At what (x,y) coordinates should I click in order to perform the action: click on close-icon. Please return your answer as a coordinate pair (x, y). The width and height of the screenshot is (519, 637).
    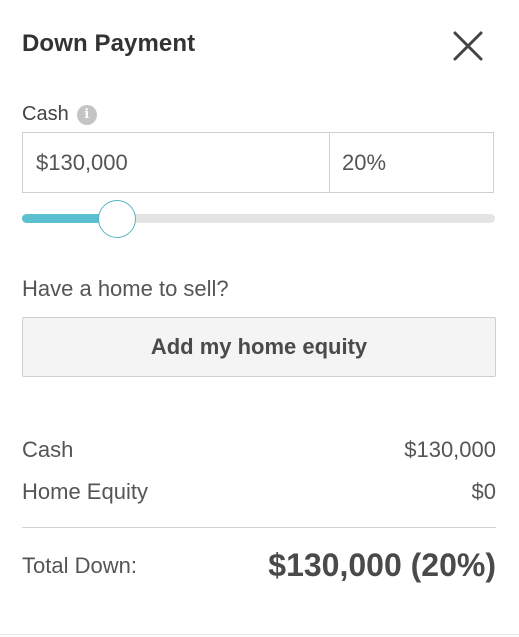
    Looking at the image, I should click on (468, 46).